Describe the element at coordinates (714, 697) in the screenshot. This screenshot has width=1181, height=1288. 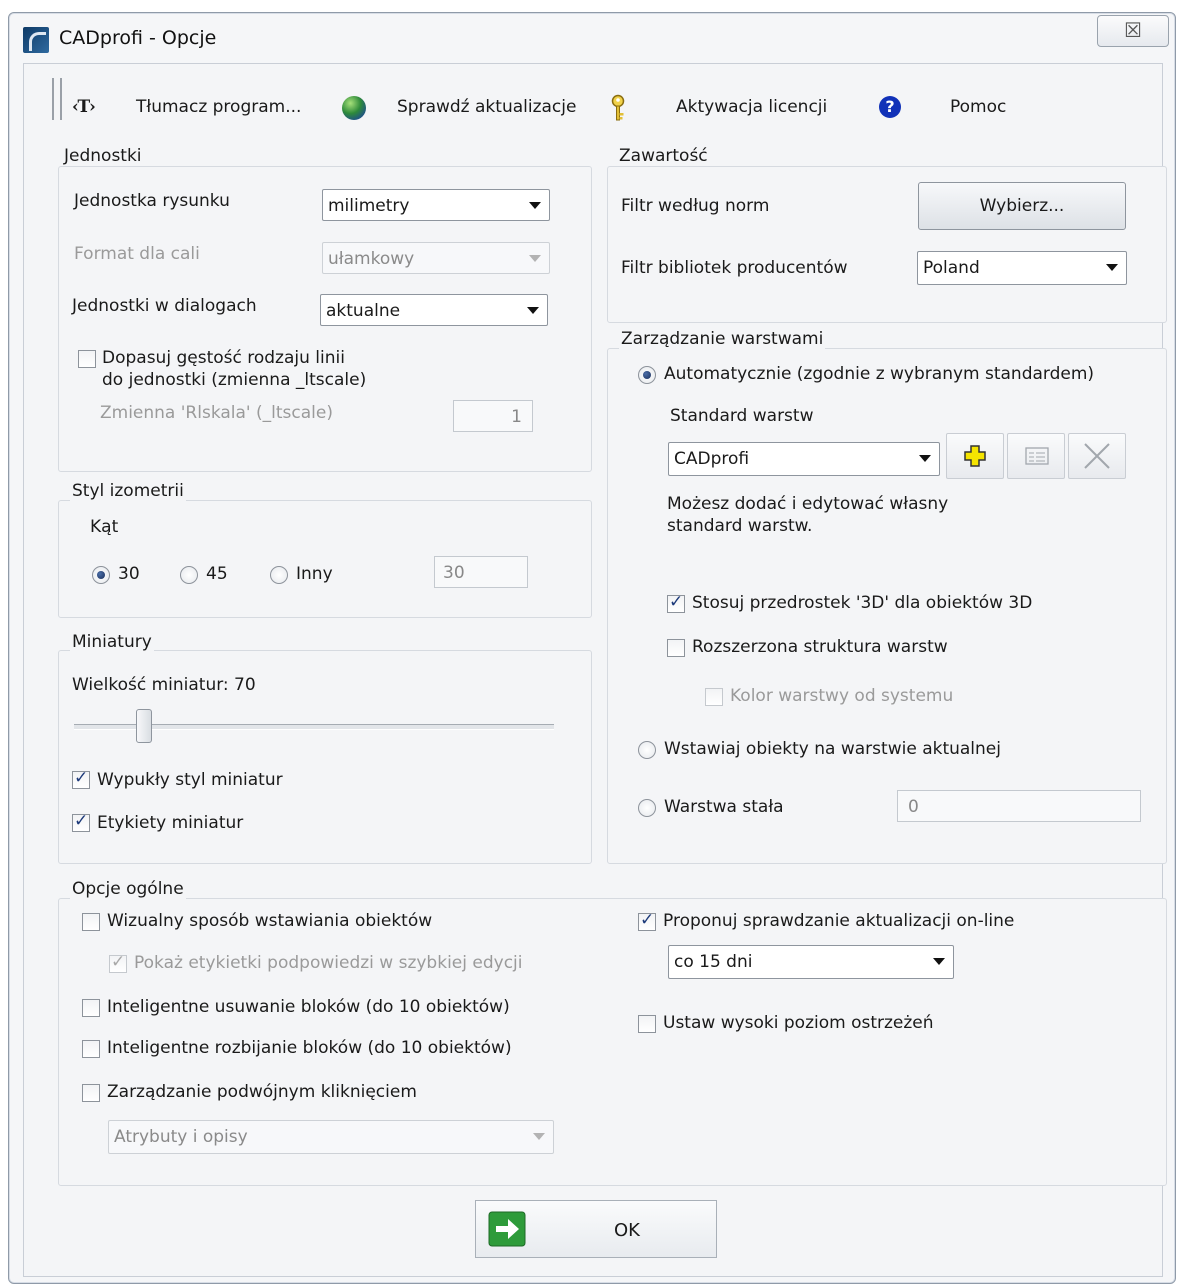
I see `system-color-checkbox` at that location.